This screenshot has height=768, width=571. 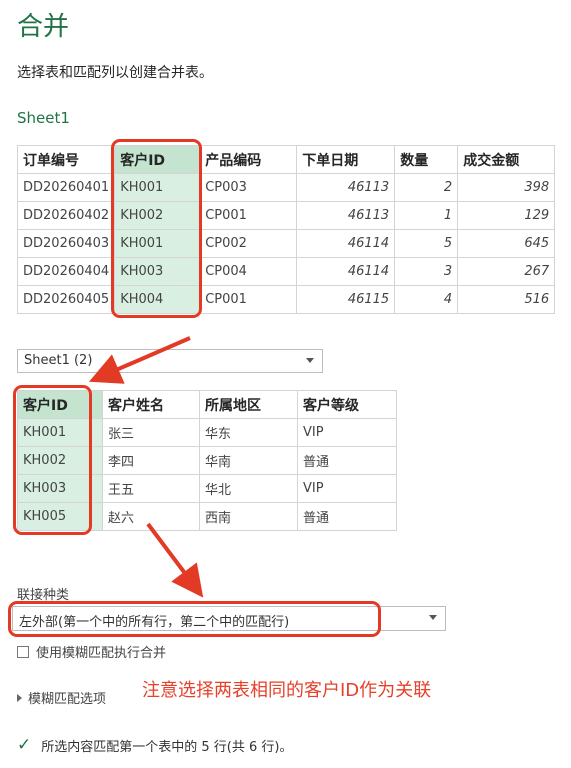 What do you see at coordinates (146, 467) in the screenshot?
I see `annotation-arrows` at bounding box center [146, 467].